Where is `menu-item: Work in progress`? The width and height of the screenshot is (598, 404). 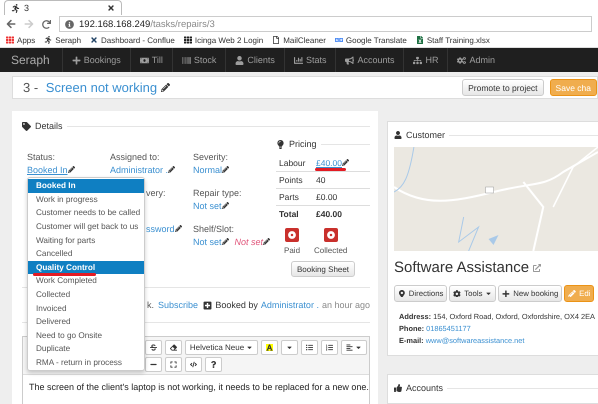
menu-item: Work in progress is located at coordinates (86, 199).